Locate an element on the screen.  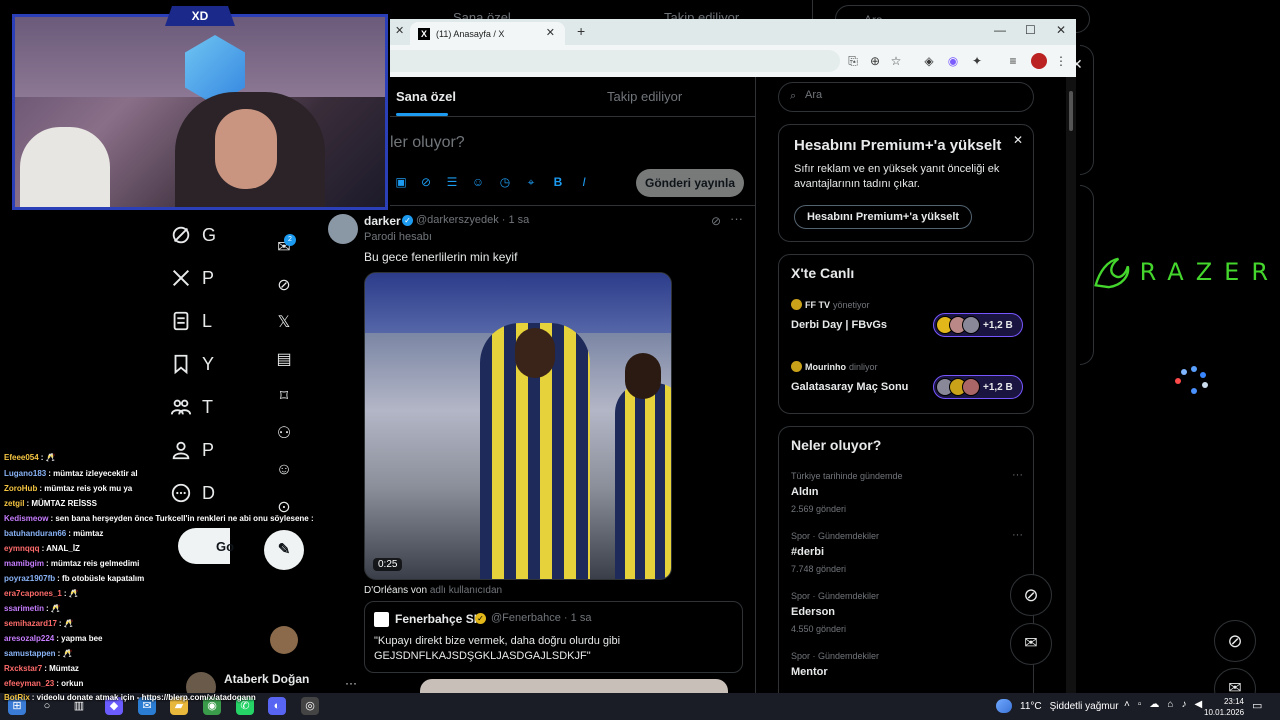
italic-icon: I is located at coordinates (584, 182).